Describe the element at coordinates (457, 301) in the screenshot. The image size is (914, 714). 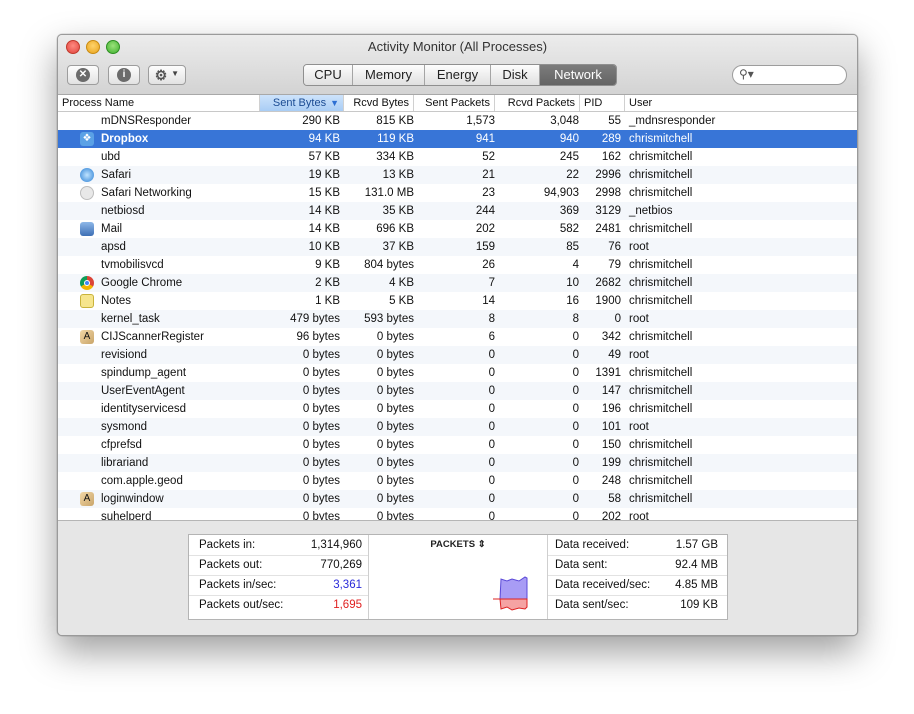
I see `table-row: Notes 1 KB 5 KB 14 16 1900 chrismitchell` at that location.